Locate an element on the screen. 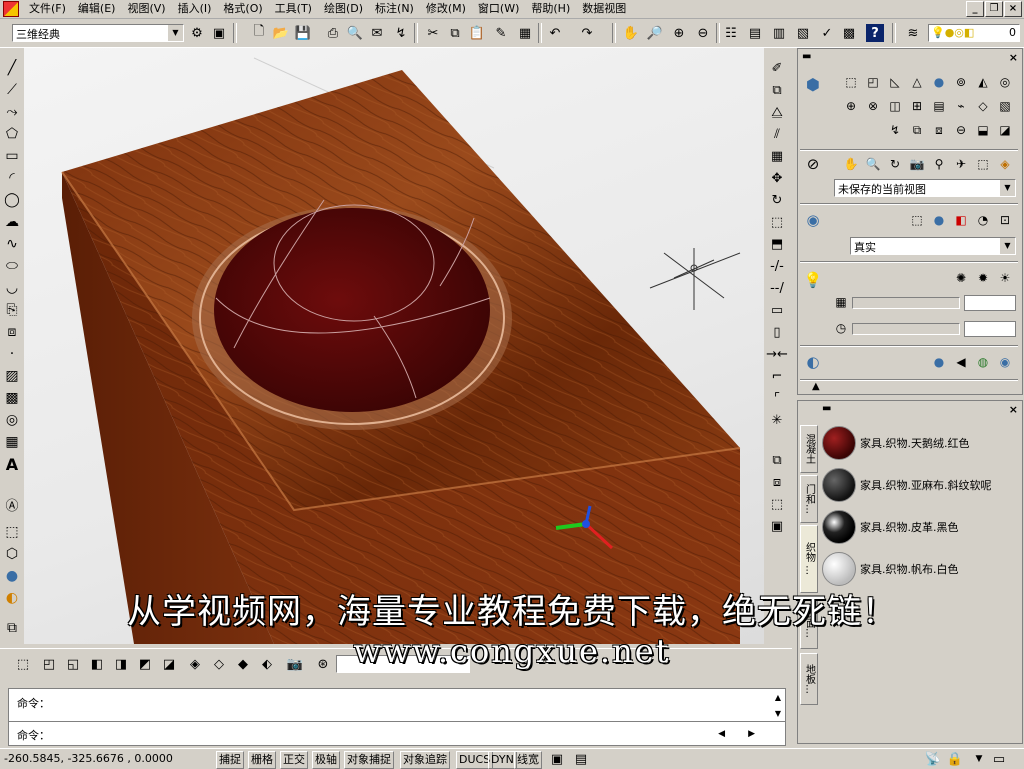 Image resolution: width=1024 pixels, height=769 pixels. materials-window-icon: ◉ is located at coordinates (1005, 362).